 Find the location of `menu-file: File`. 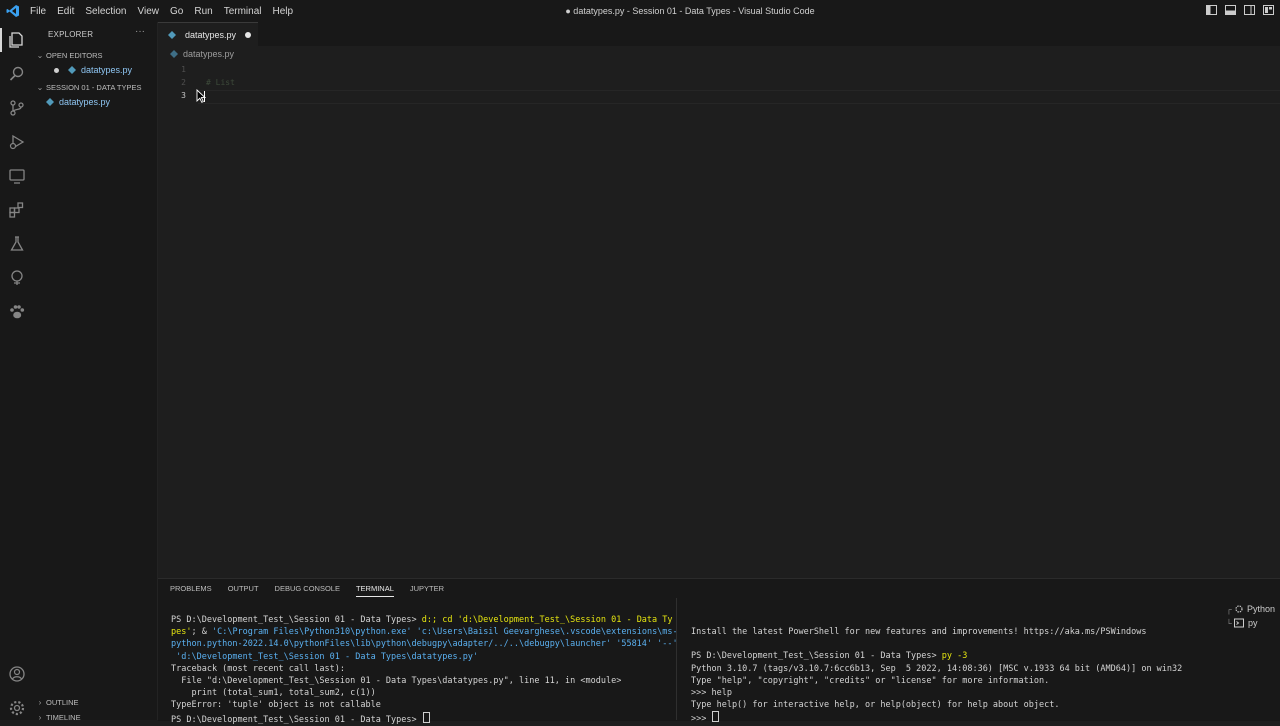

menu-file: File is located at coordinates (38, 11).